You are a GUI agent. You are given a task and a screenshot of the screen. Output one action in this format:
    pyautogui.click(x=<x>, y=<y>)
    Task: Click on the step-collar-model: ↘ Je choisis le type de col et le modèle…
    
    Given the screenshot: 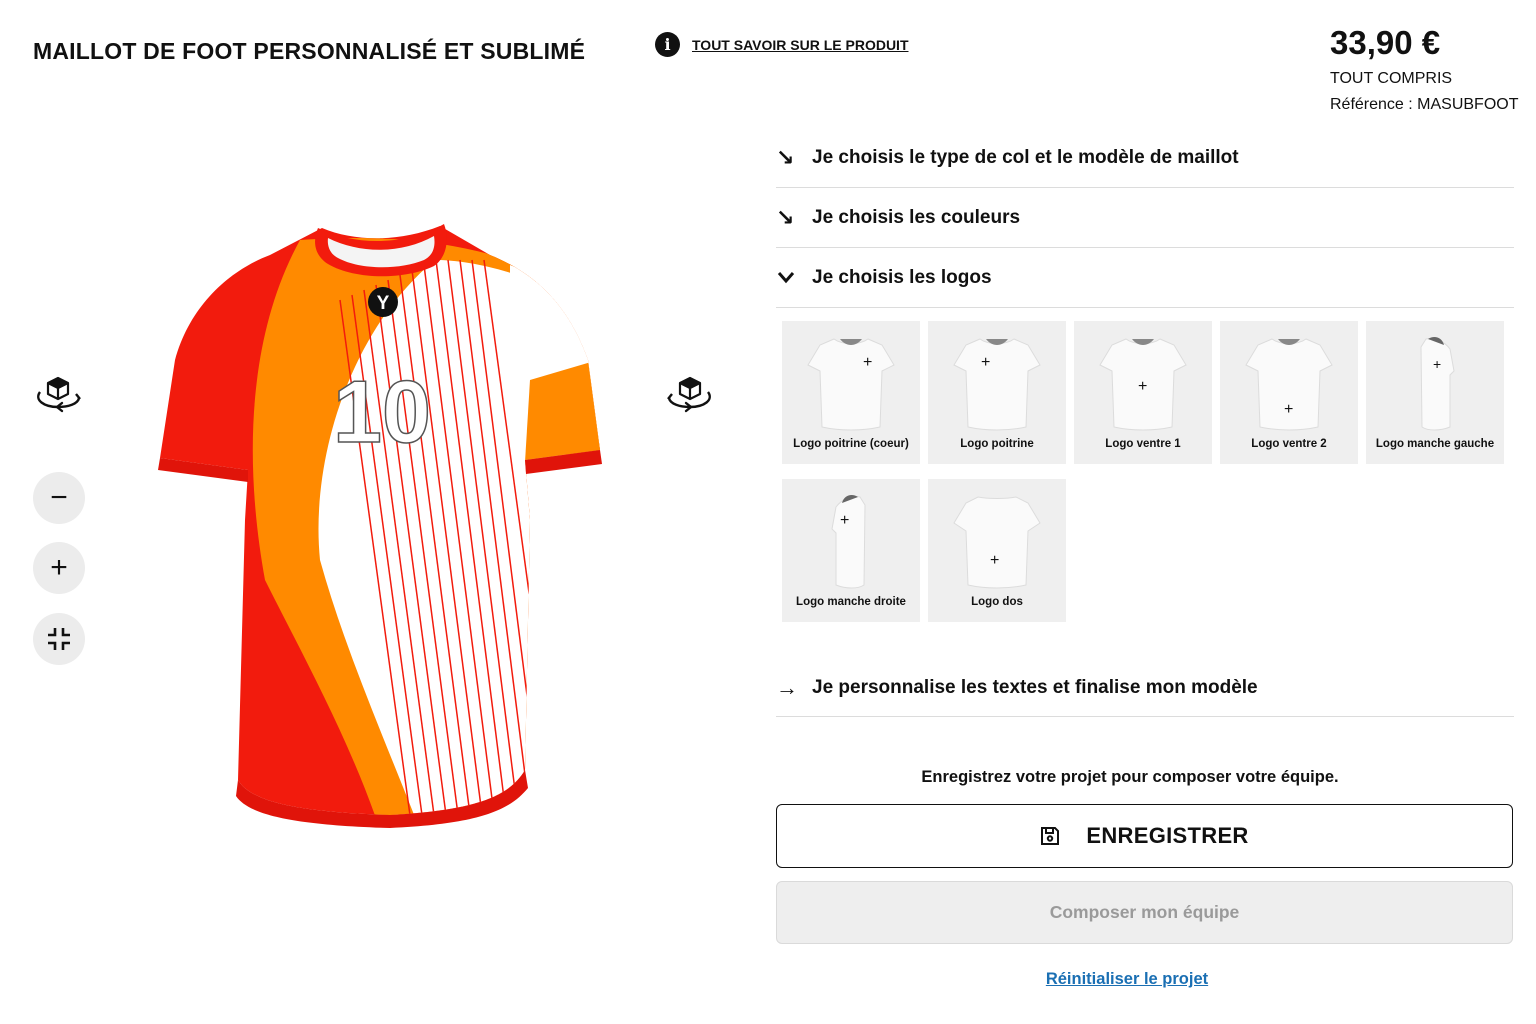 What is the action you would take?
    pyautogui.click(x=1145, y=158)
    